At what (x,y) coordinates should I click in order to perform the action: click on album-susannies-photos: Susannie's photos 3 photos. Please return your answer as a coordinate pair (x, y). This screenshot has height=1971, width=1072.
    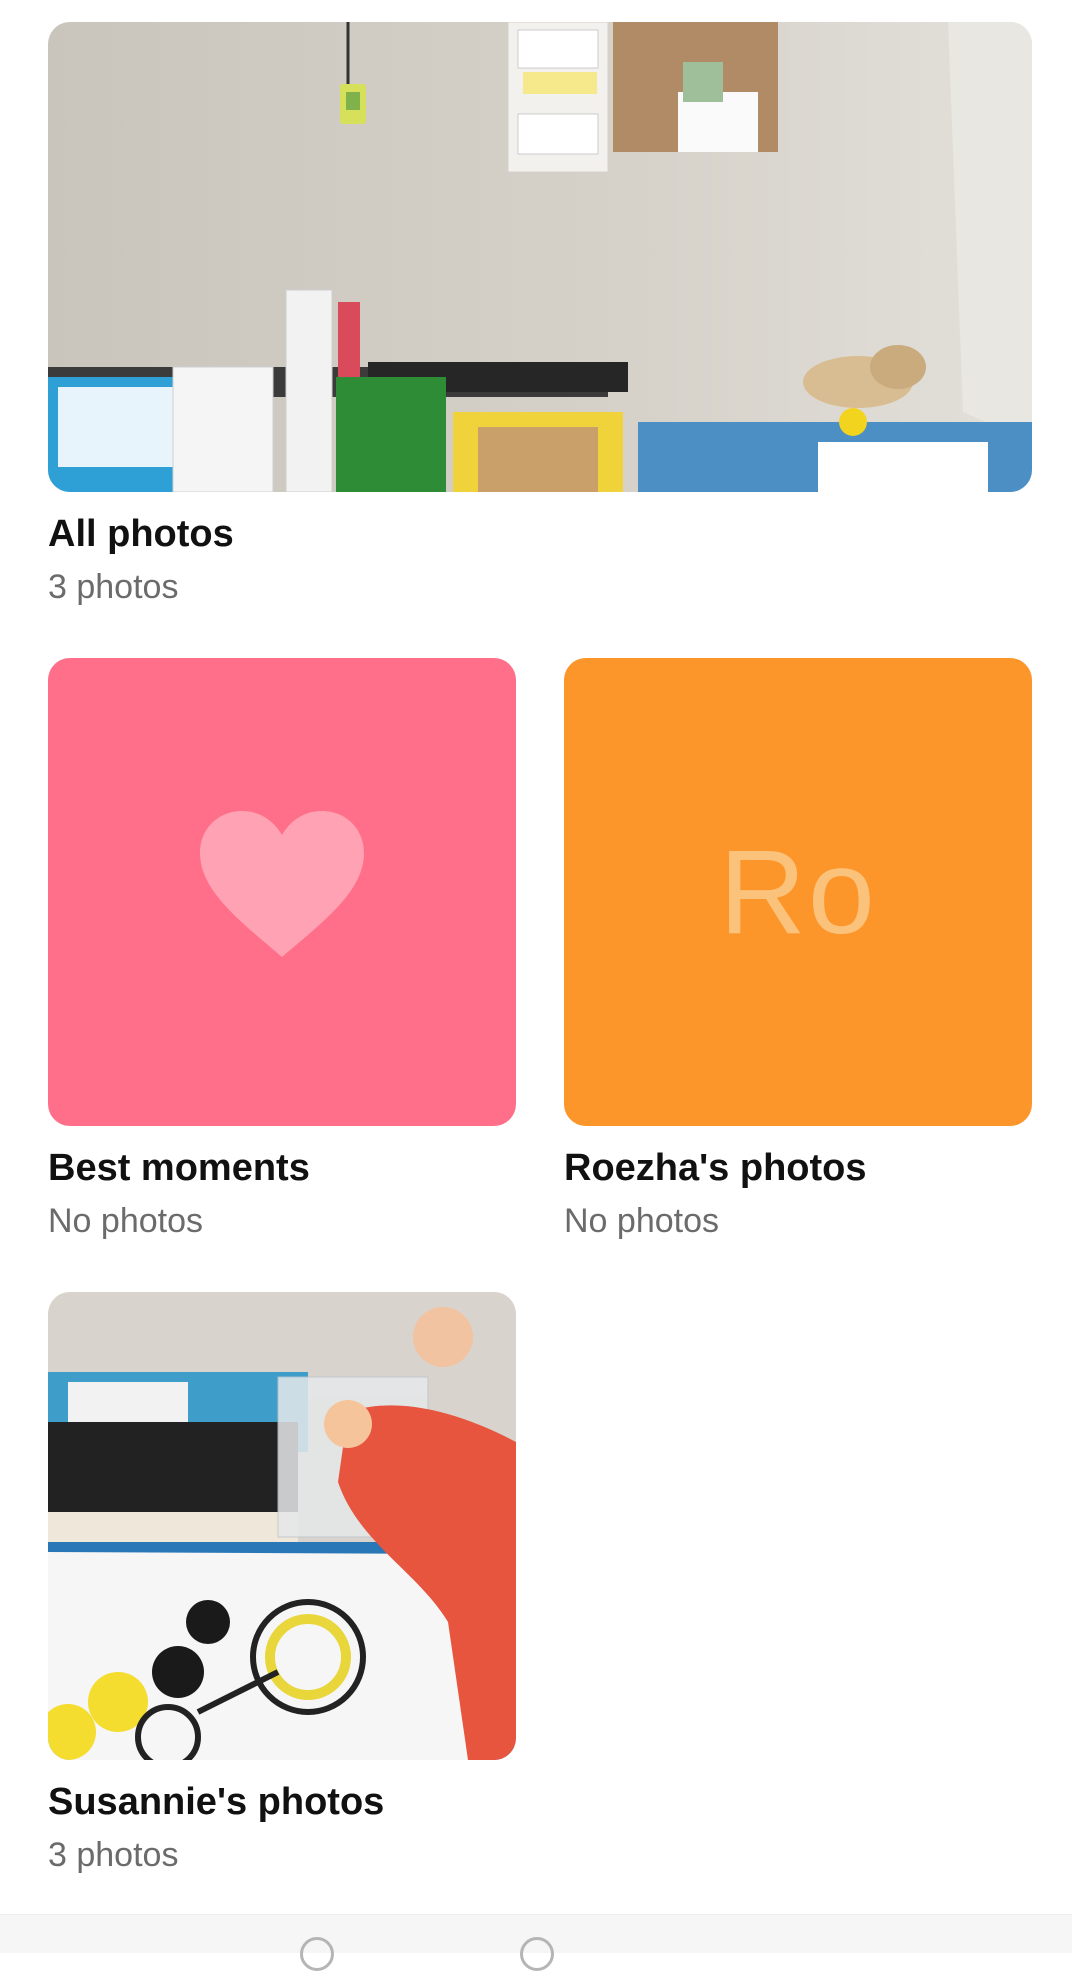
    Looking at the image, I should click on (282, 1587).